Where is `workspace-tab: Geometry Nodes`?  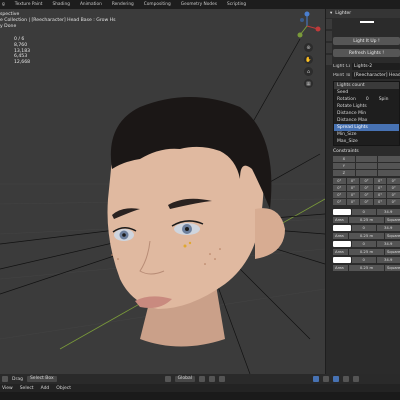 workspace-tab: Geometry Nodes is located at coordinates (199, 4).